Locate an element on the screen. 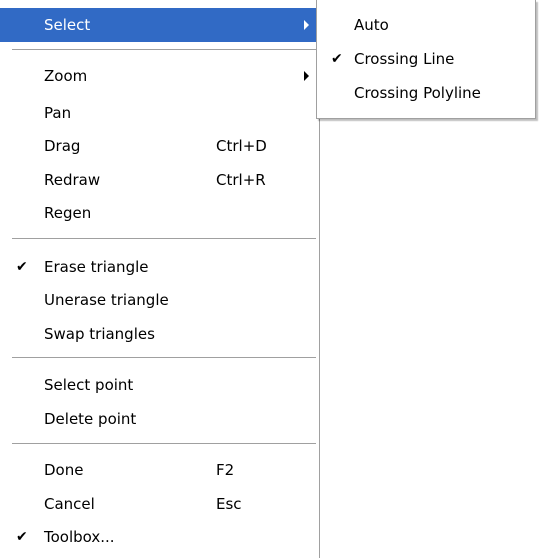 The height and width of the screenshot is (558, 555). select-submenu: Auto ✔ Crossing Line Crossing Polyline is located at coordinates (426, 59).